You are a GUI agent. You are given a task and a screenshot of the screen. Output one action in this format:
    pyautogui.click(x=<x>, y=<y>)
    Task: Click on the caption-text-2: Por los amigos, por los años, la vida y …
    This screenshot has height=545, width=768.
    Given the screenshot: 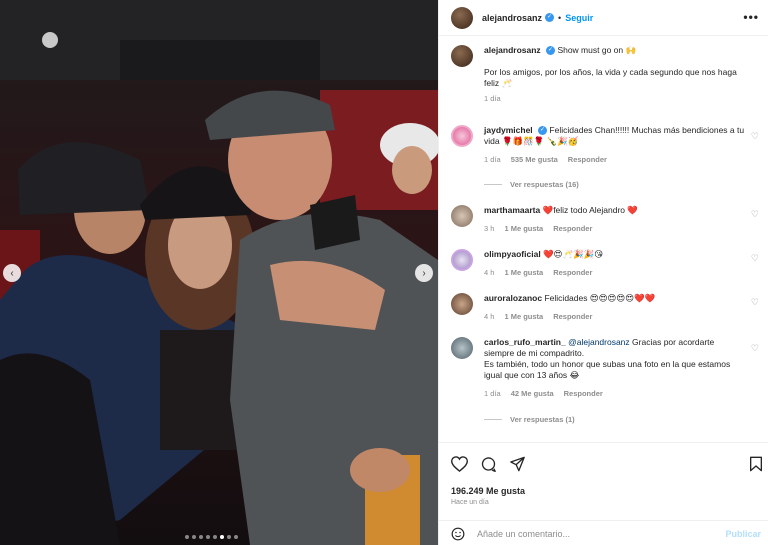 What is the action you would take?
    pyautogui.click(x=610, y=77)
    